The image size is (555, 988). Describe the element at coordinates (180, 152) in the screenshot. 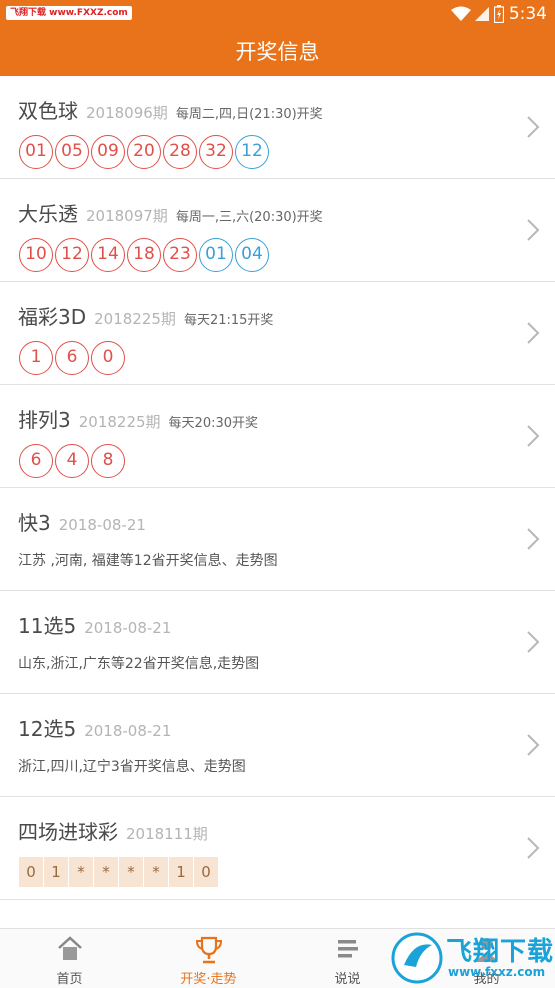

I see `red-ball: 28` at that location.